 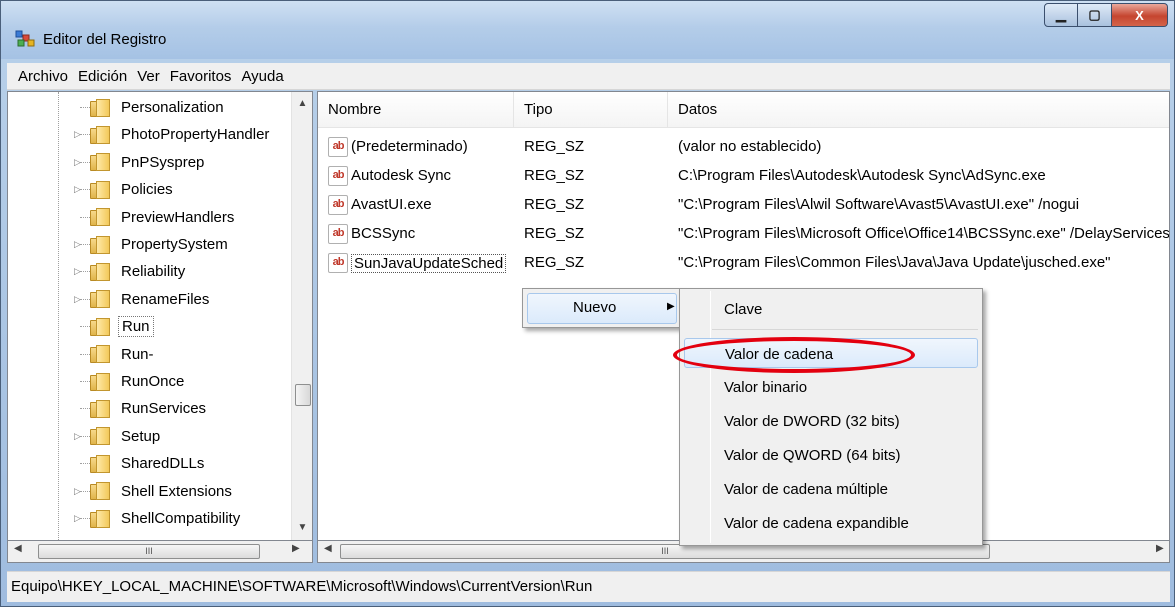 I want to click on minimize-button: ▁, so click(x=1061, y=15).